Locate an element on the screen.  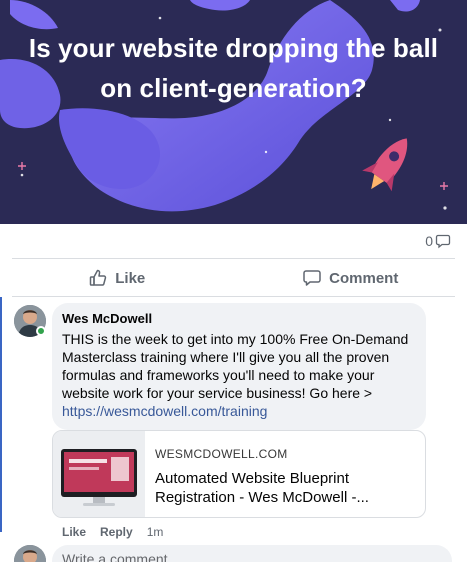
comment-reply-button: Reply is located at coordinates (116, 532).